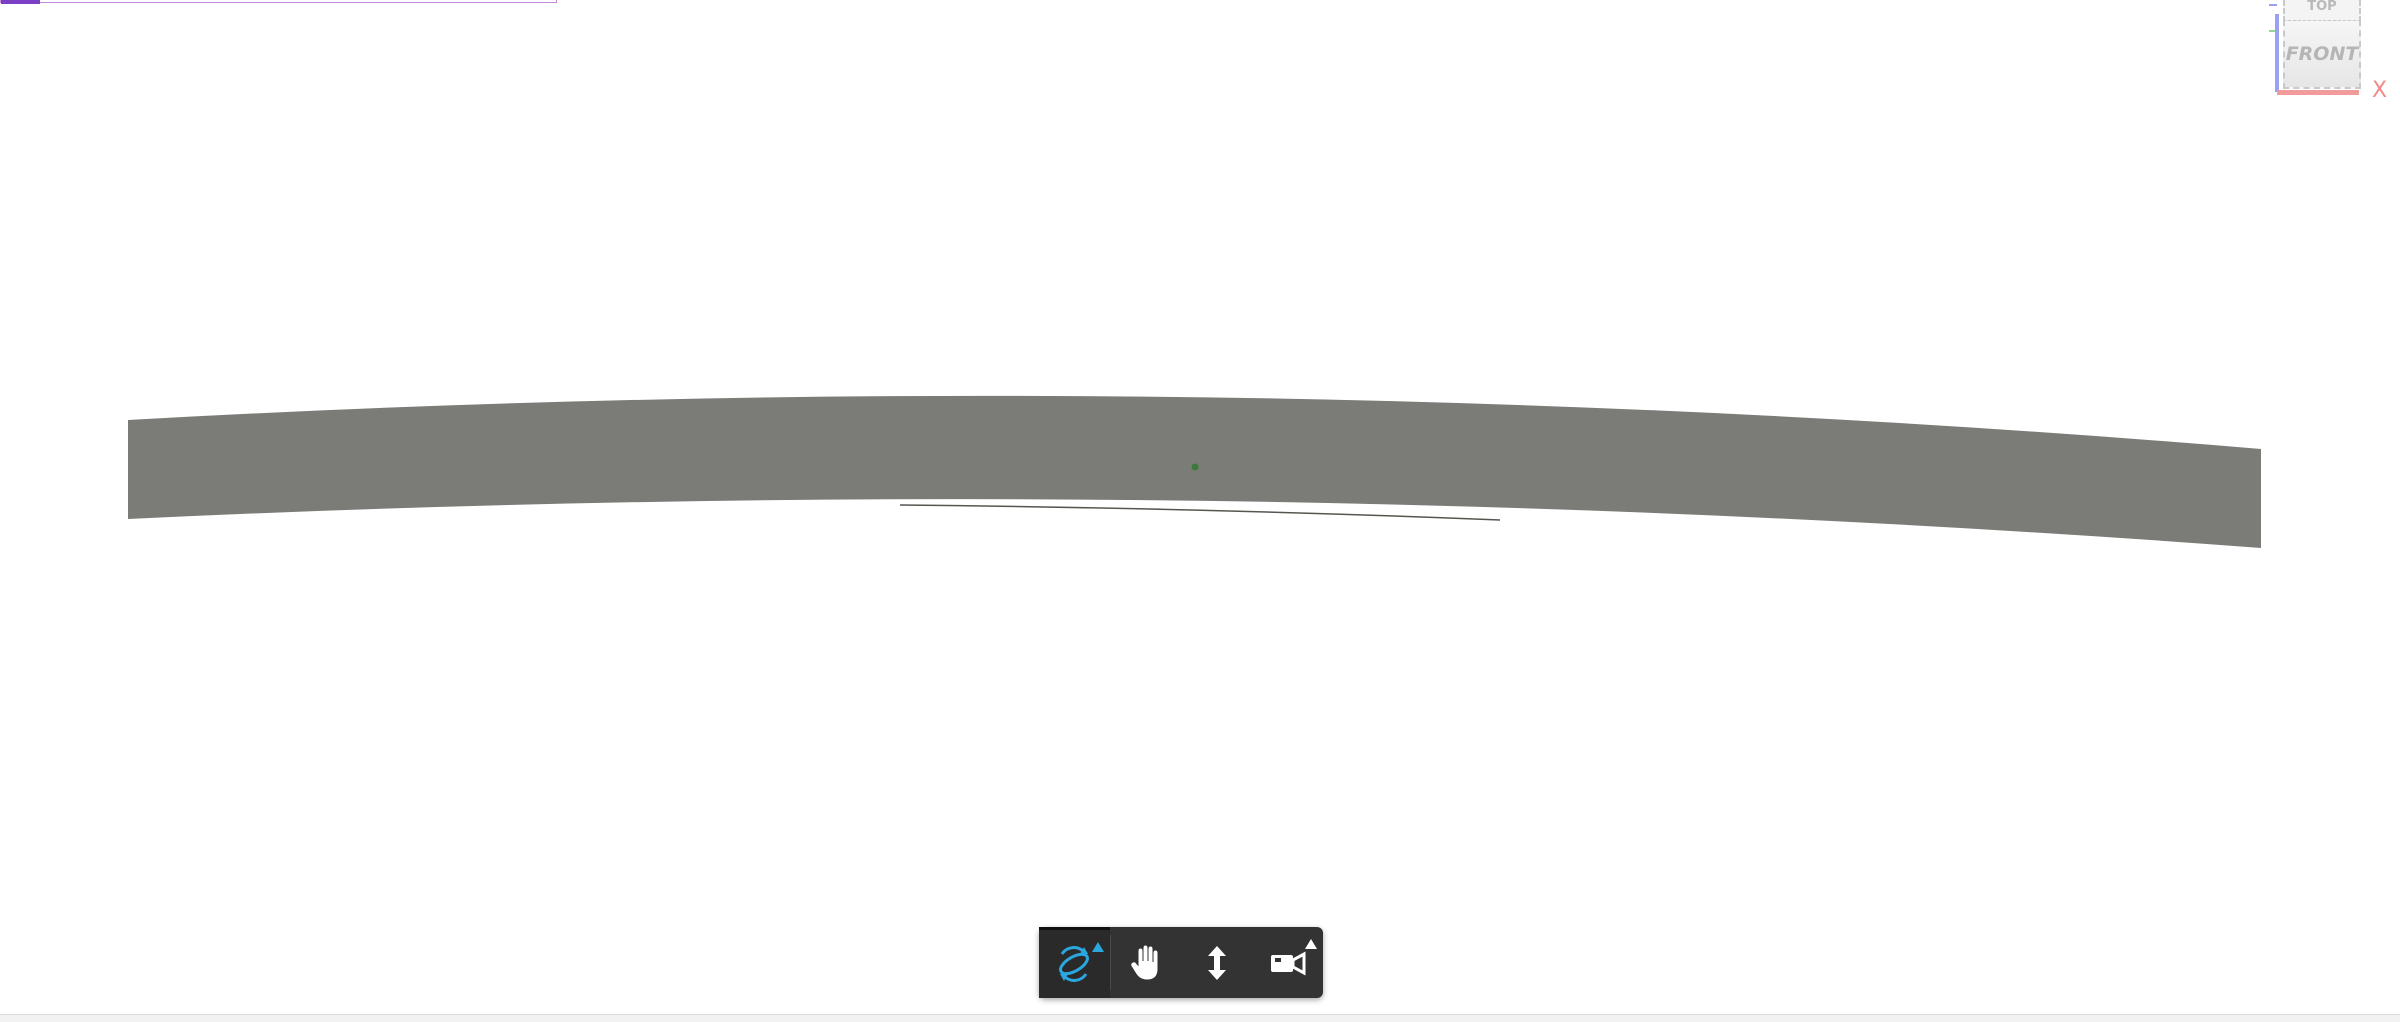 Image resolution: width=2400 pixels, height=1022 pixels. I want to click on view-cube: TOP FRONT X, so click(2327, 55).